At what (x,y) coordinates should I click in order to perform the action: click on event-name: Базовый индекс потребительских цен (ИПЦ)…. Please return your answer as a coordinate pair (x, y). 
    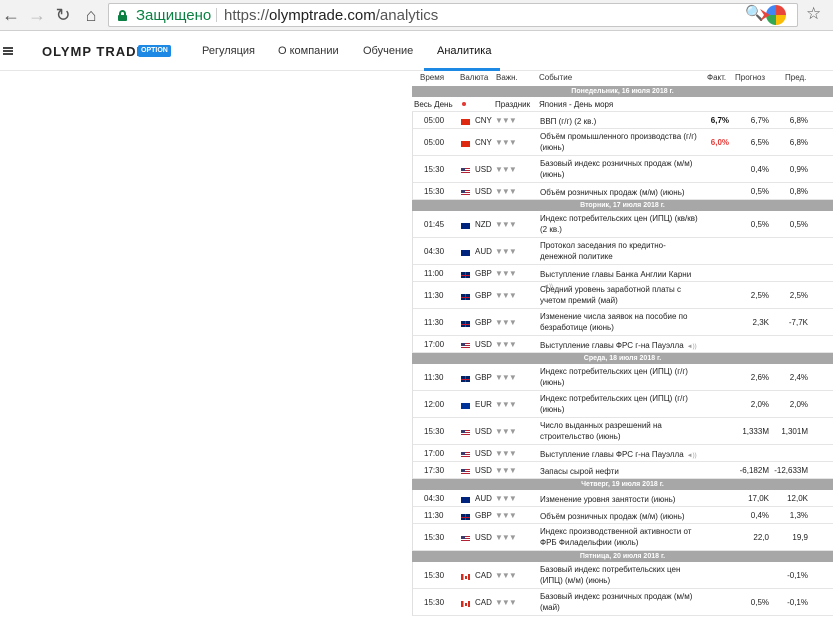
    Looking at the image, I should click on (620, 575).